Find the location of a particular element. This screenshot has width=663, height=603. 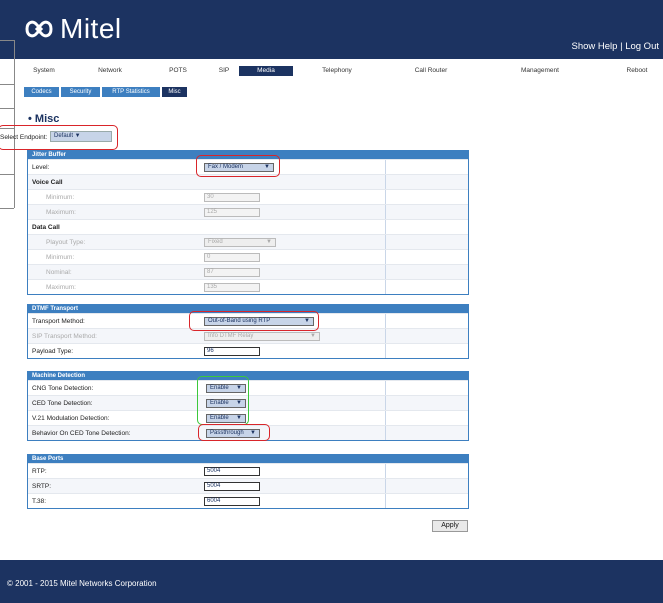

base-ports-header: Base Ports is located at coordinates (248, 459).